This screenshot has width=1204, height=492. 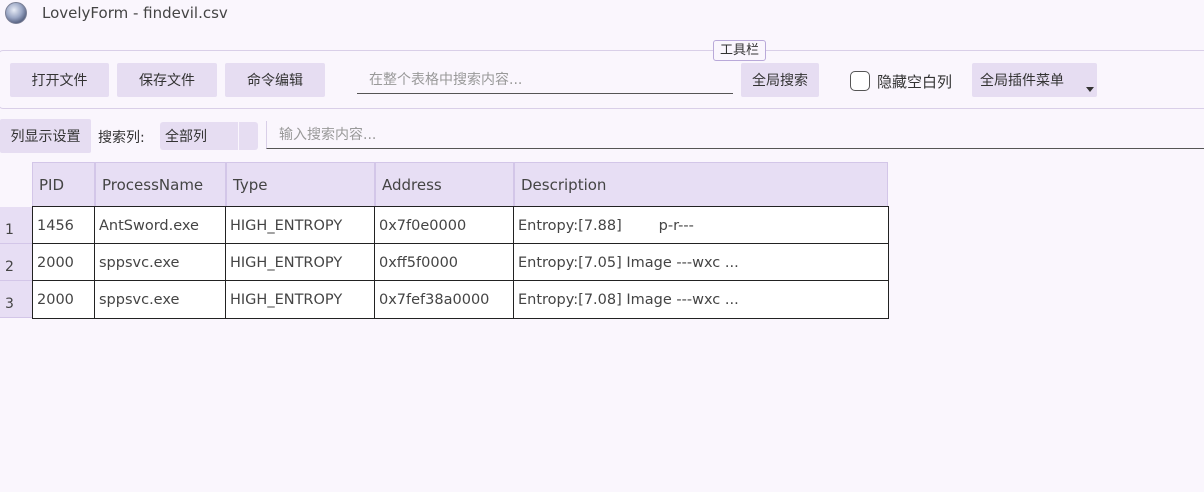 What do you see at coordinates (1022, 81) in the screenshot?
I see `global-plugin-menu-label: 全局插件菜单` at bounding box center [1022, 81].